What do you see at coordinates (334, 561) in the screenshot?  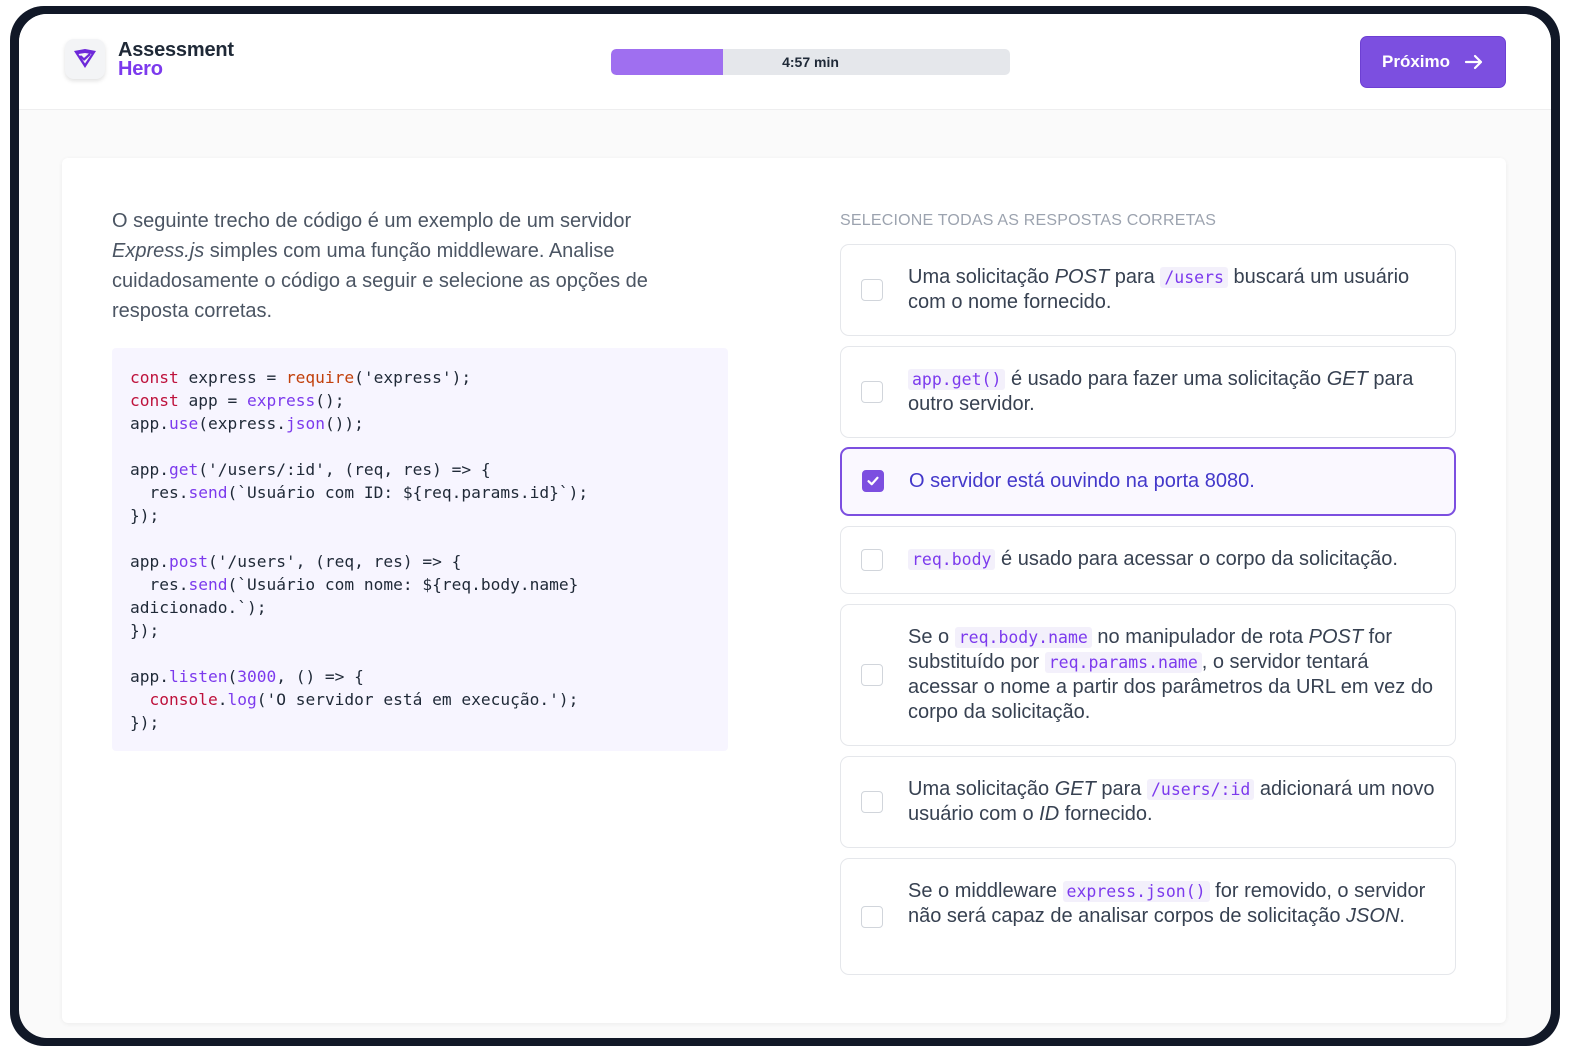 I see `code-token: ('/users', (req, res) => {` at bounding box center [334, 561].